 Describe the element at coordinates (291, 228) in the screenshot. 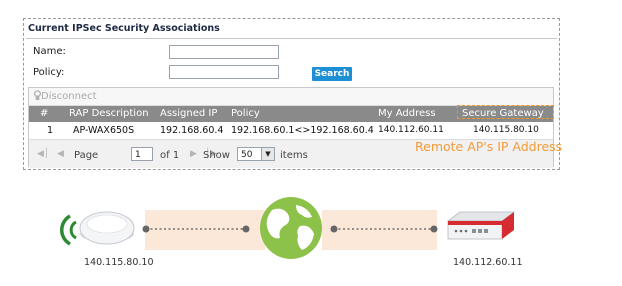

I see `globe-icon` at that location.